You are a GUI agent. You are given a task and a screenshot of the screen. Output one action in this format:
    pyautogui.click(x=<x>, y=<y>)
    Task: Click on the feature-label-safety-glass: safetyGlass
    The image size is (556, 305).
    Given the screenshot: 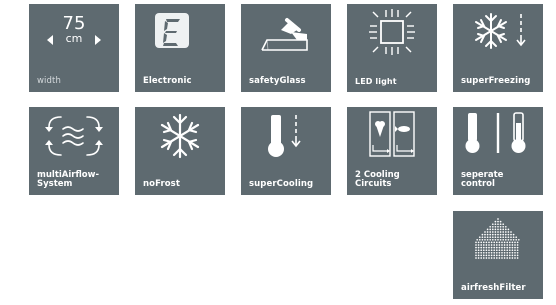 What is the action you would take?
    pyautogui.click(x=277, y=81)
    